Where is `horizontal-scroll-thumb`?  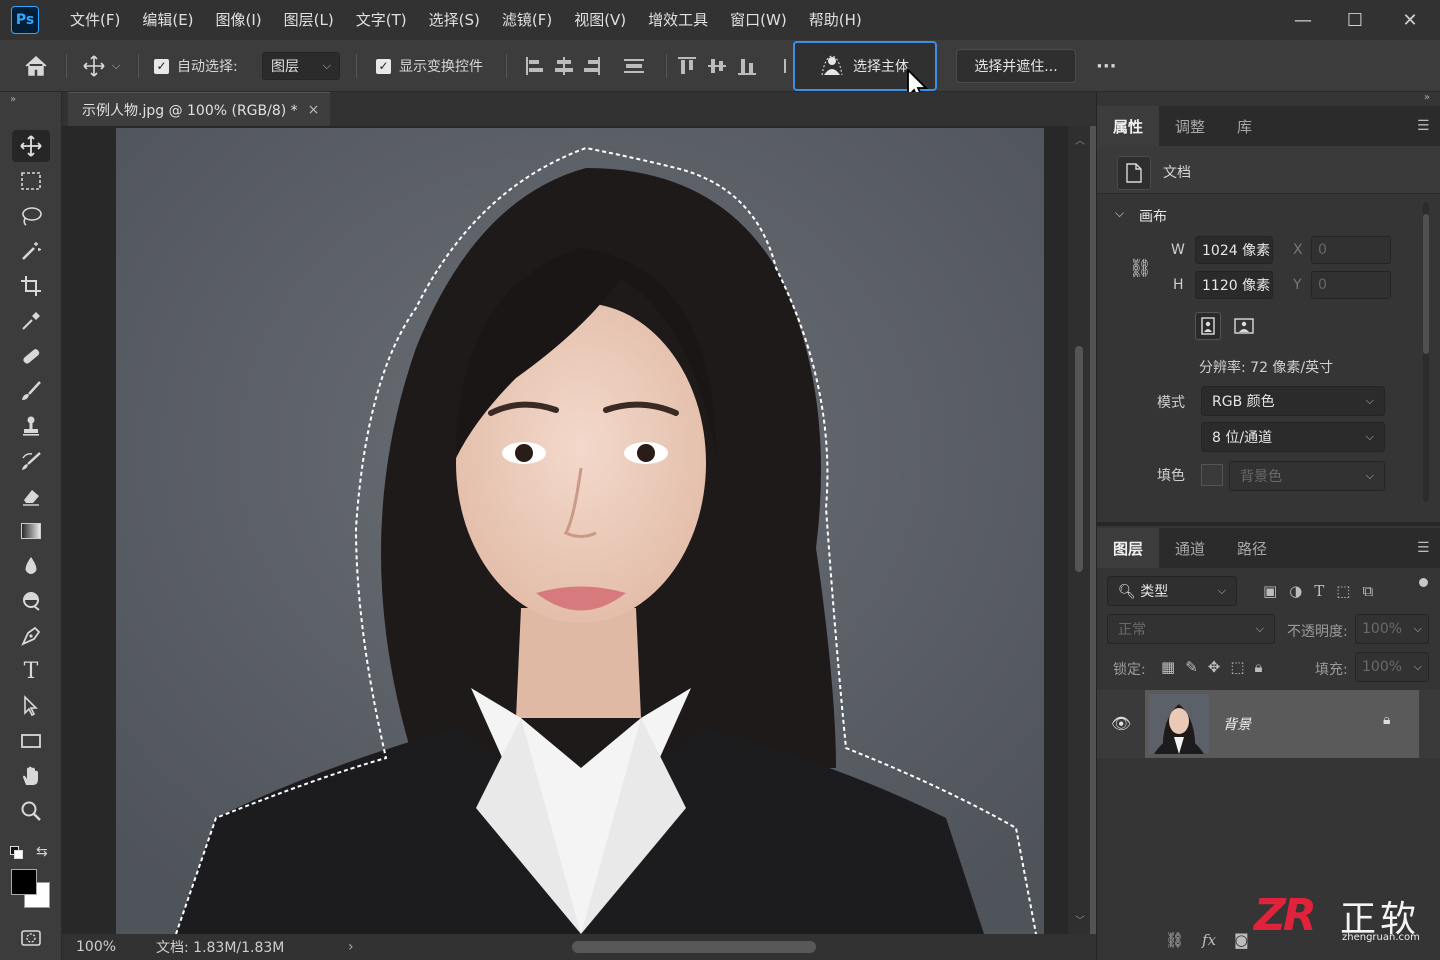
horizontal-scroll-thumb is located at coordinates (694, 947).